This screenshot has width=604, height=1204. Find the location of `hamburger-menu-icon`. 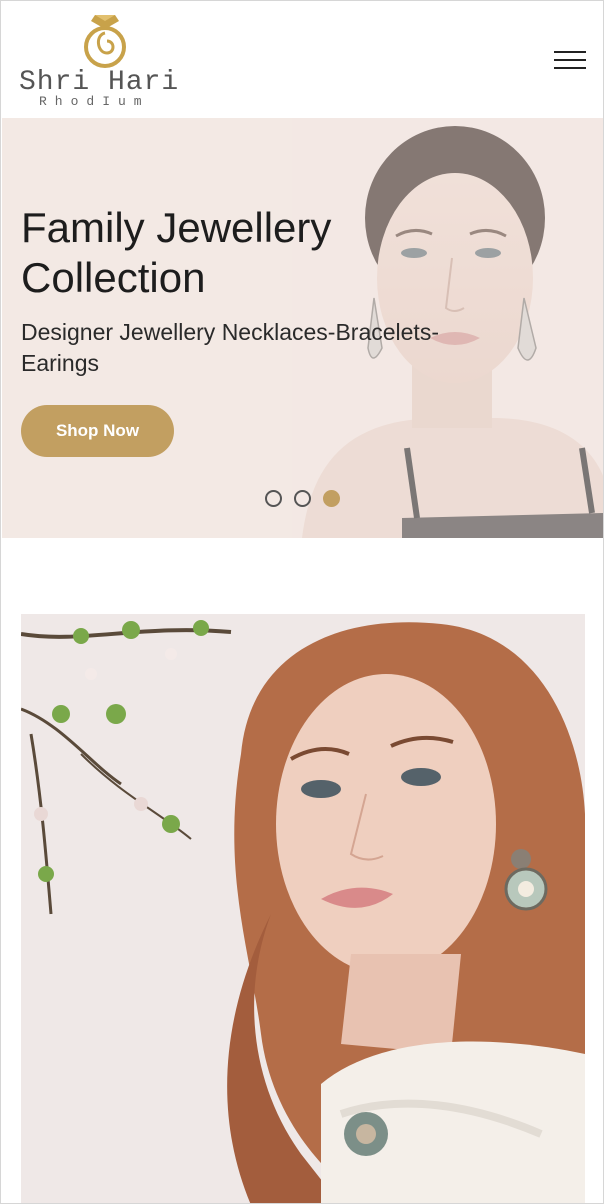

hamburger-menu-icon is located at coordinates (570, 61).